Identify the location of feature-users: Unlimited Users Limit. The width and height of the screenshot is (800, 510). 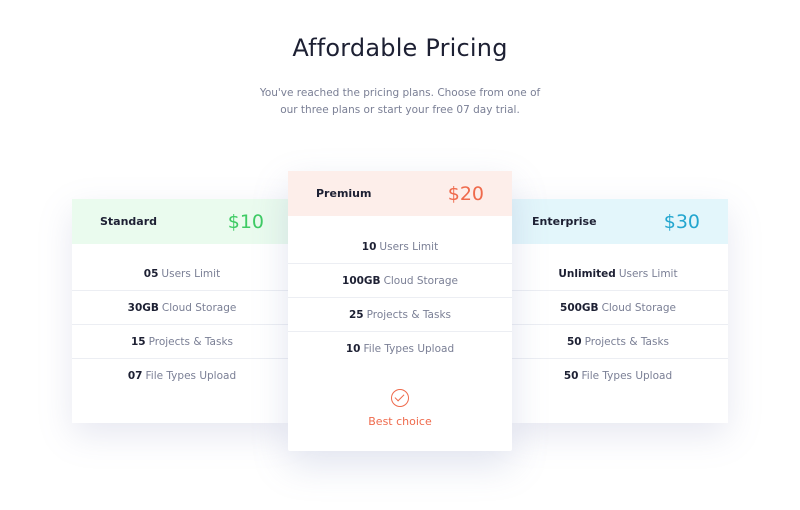
(618, 274).